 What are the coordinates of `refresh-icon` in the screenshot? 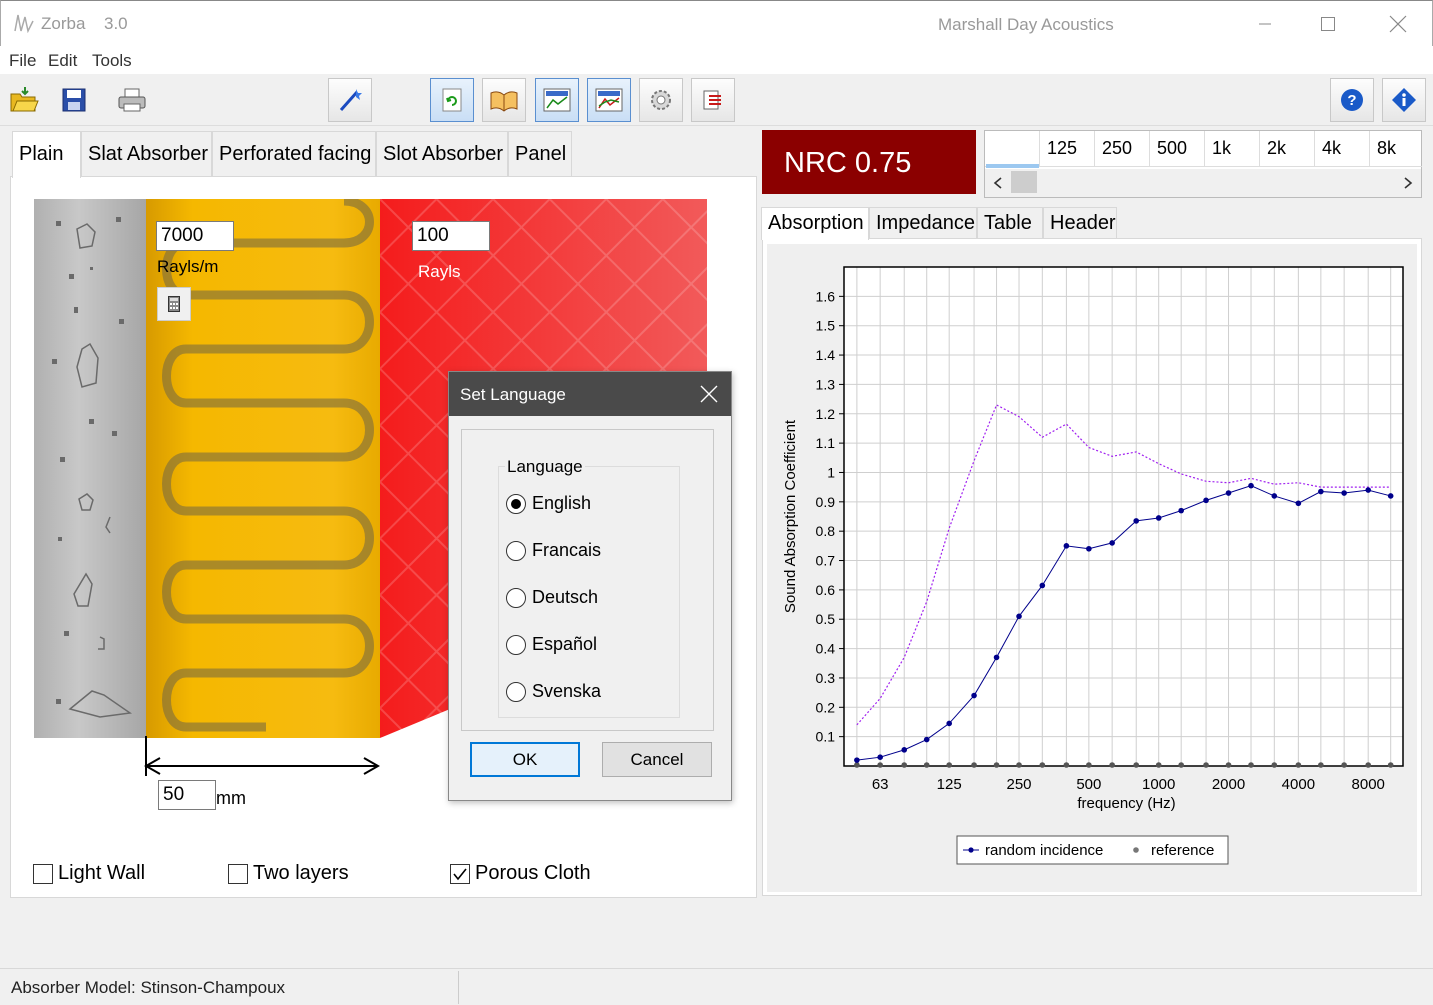 It's located at (452, 100).